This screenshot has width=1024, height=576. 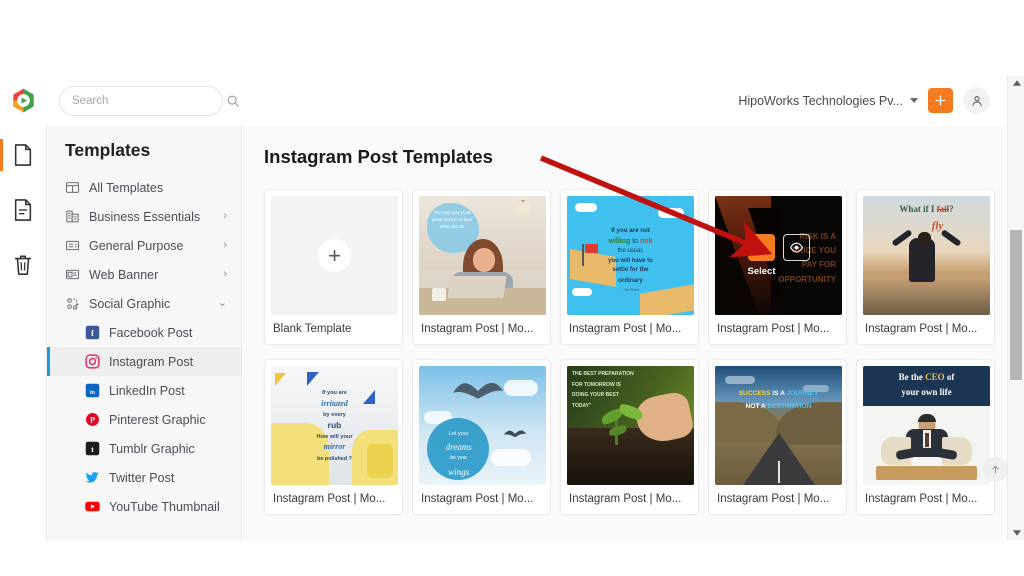 I want to click on sidebar-item-label: Pinterest Graphic, so click(x=157, y=419).